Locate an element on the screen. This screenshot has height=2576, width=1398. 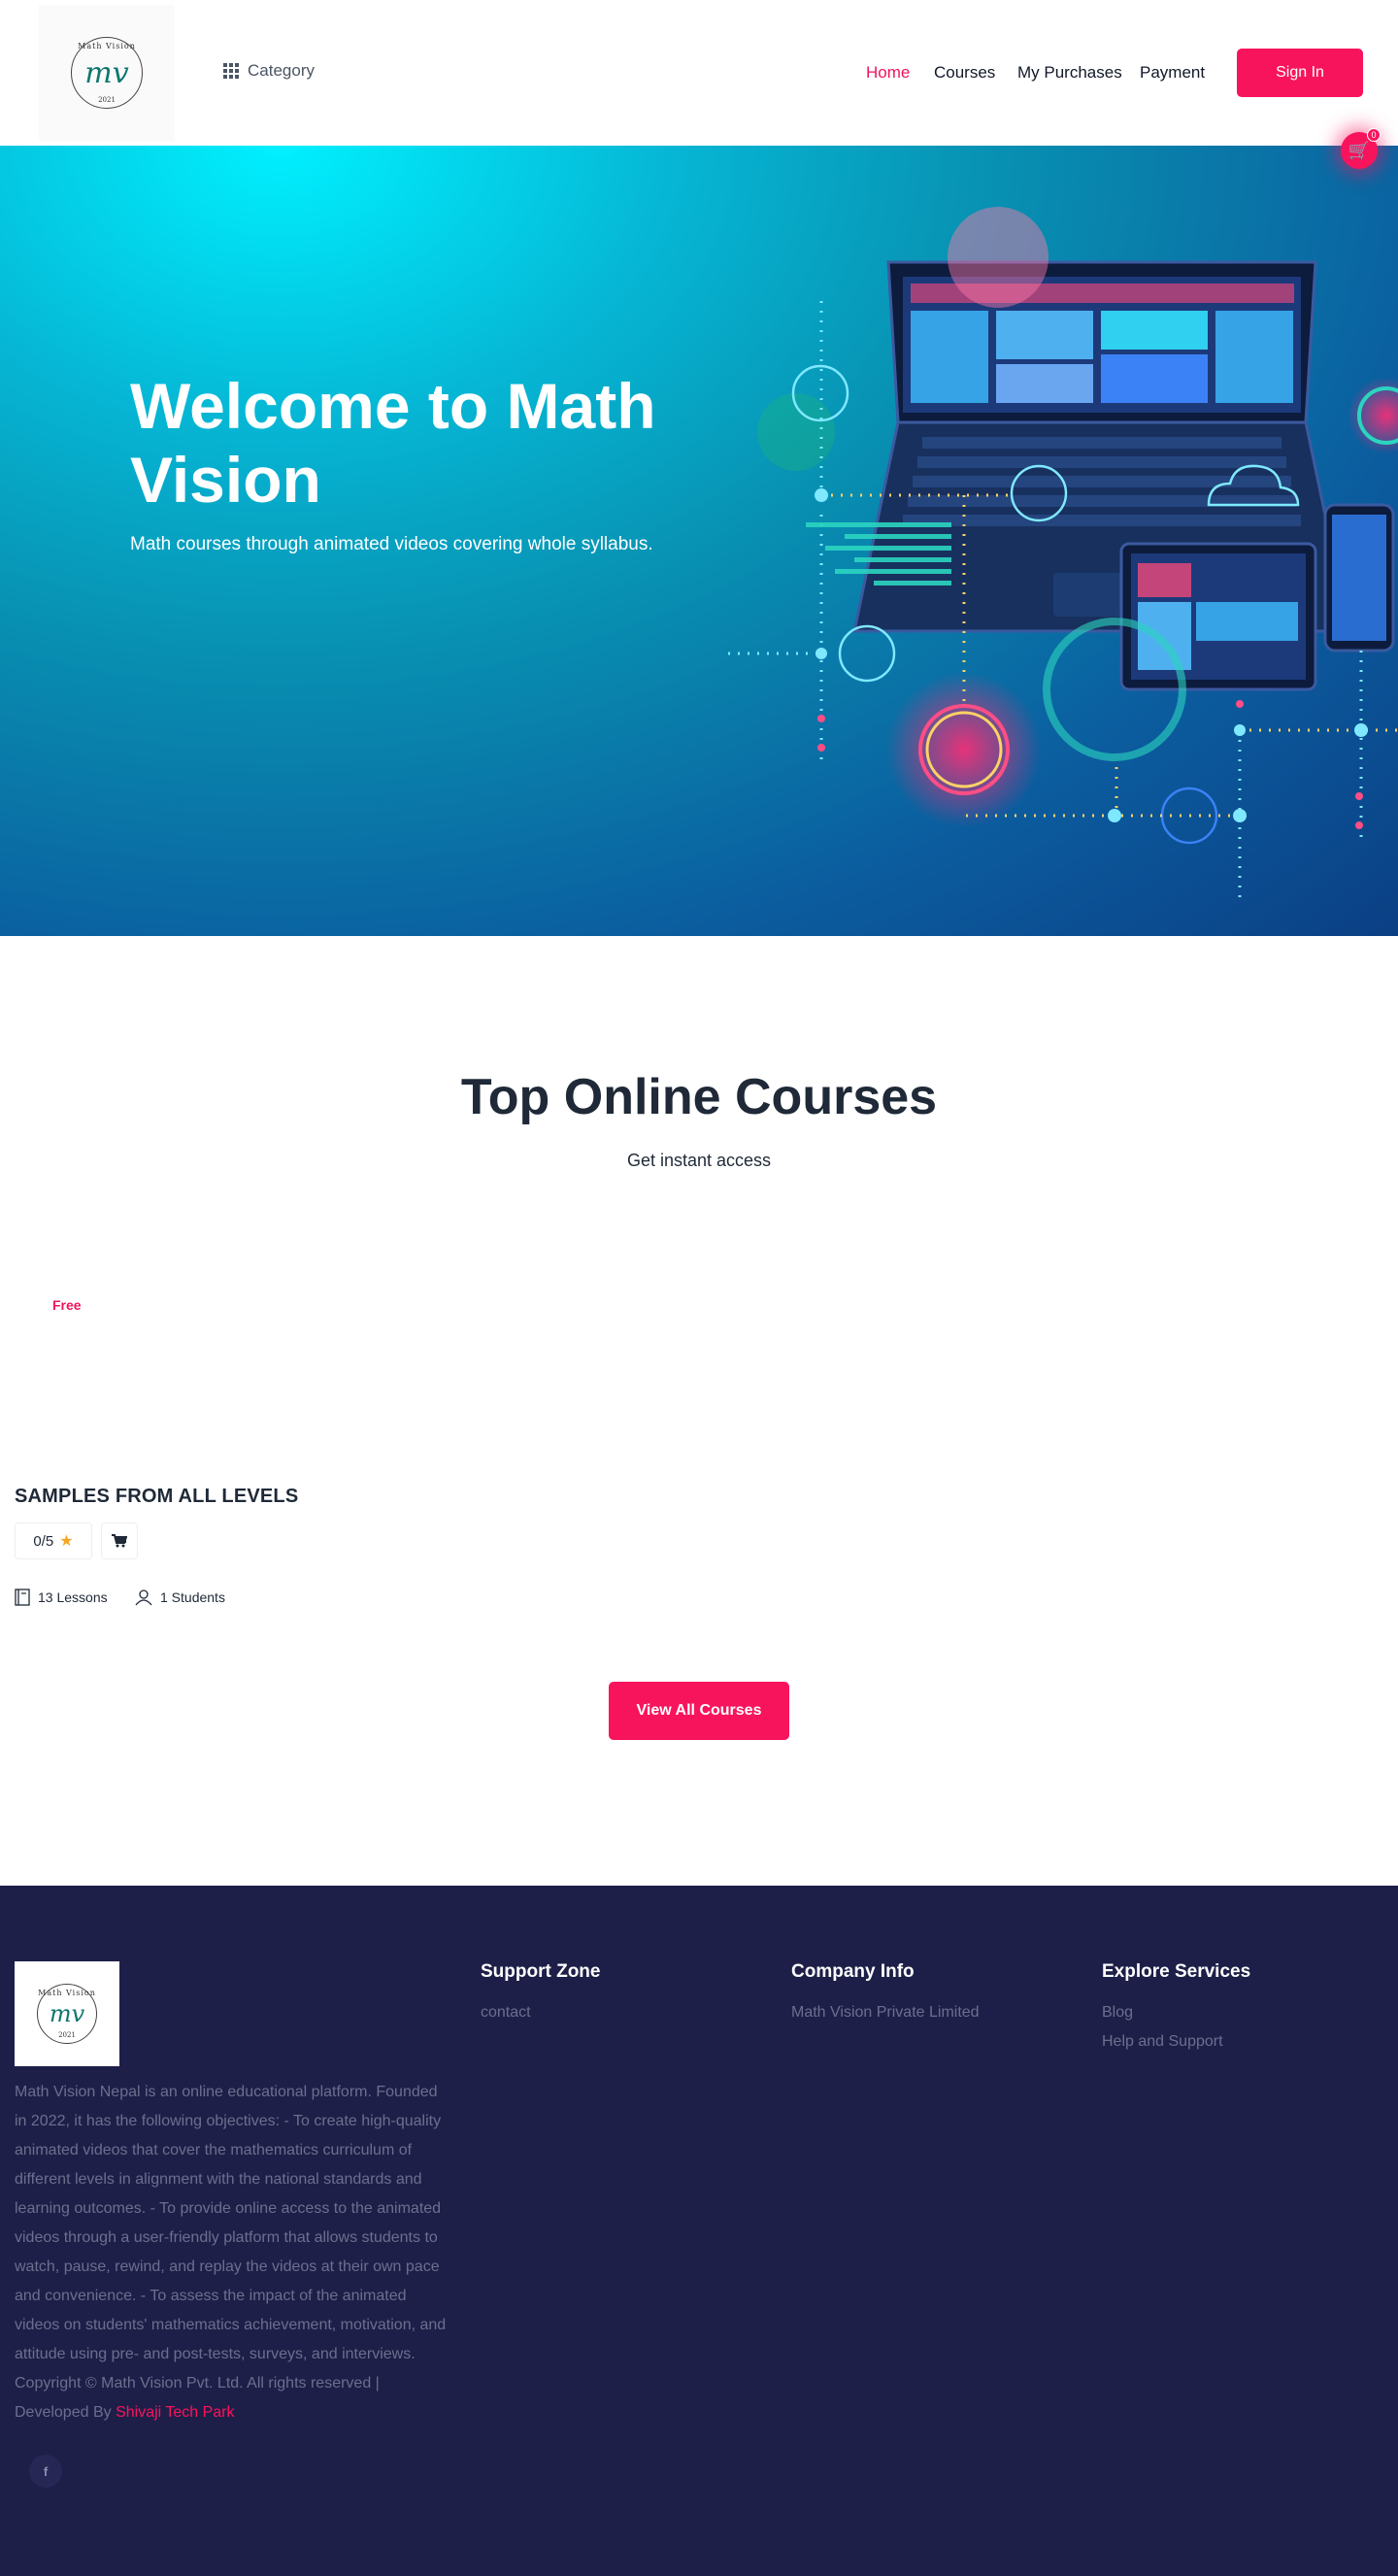
cart-count-badge: 0 is located at coordinates (1374, 135).